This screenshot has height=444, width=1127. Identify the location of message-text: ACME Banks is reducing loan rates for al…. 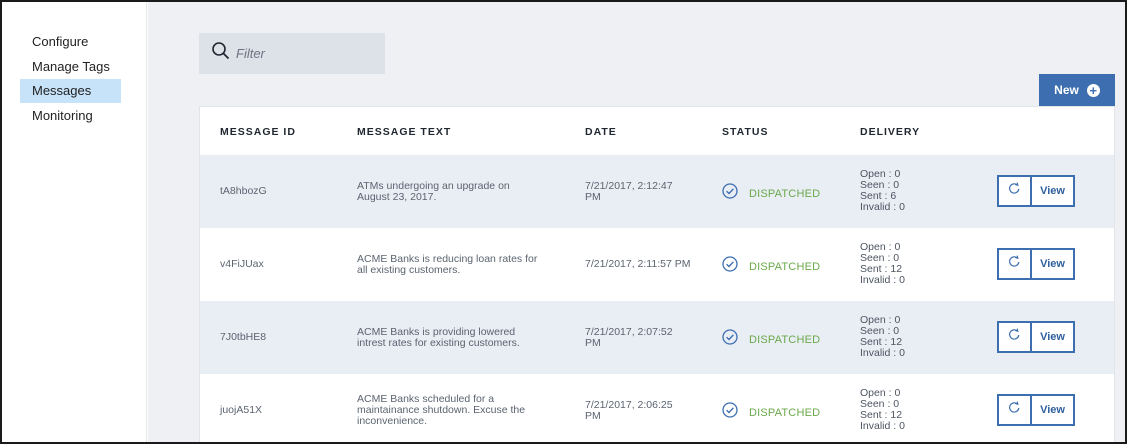
(447, 264).